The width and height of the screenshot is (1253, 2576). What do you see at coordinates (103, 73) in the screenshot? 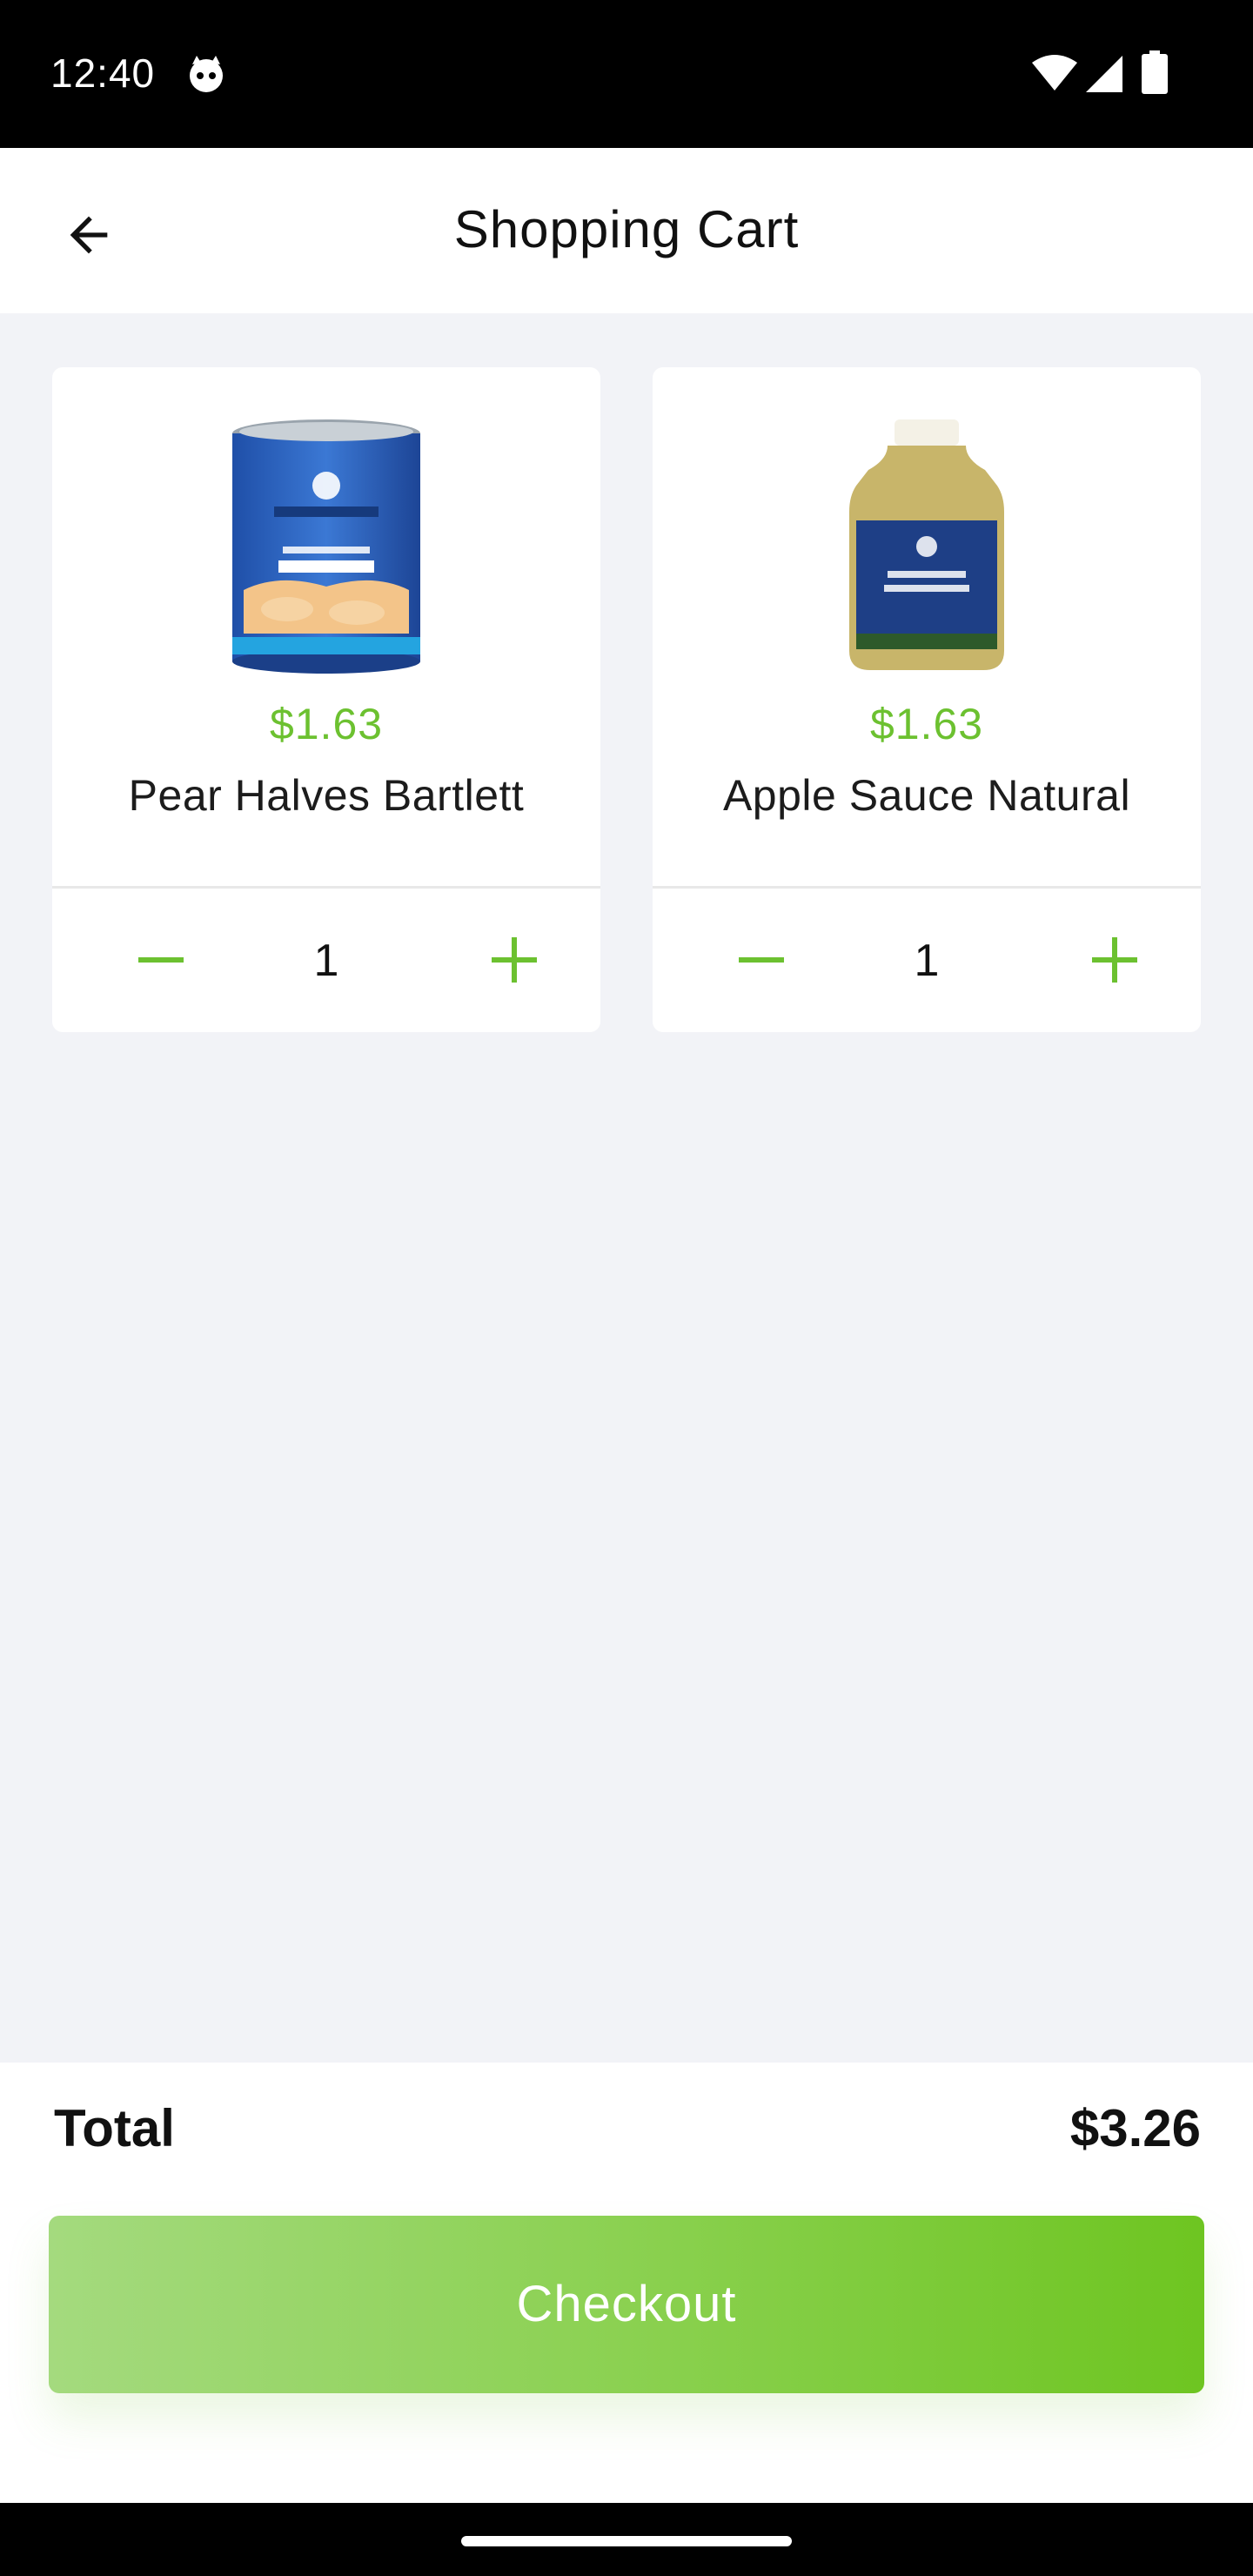
I see `status-time: 12:40` at bounding box center [103, 73].